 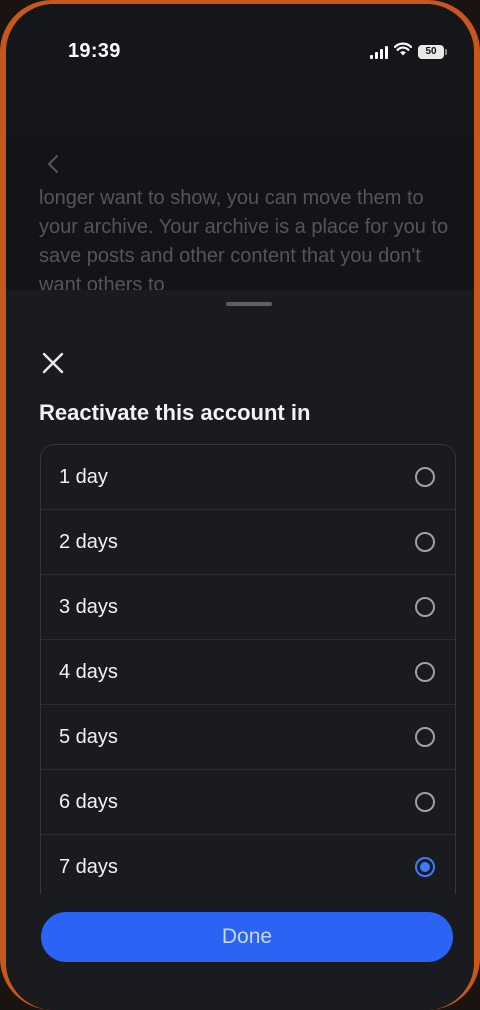 I want to click on done-button: Done, so click(x=247, y=937).